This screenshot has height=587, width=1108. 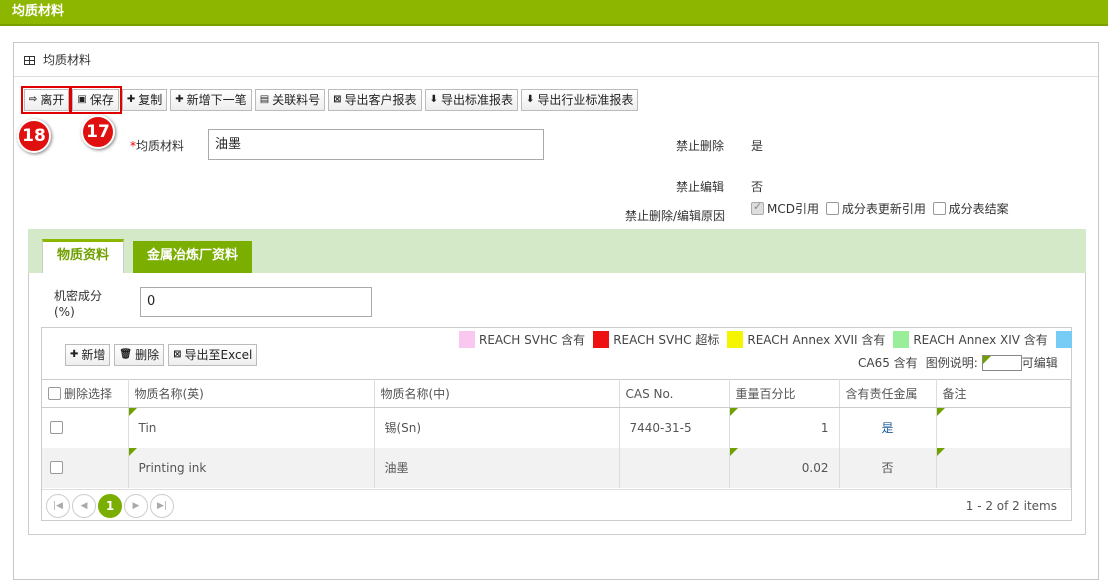 I want to click on col-name-en: 物质名称(英), so click(x=251, y=393).